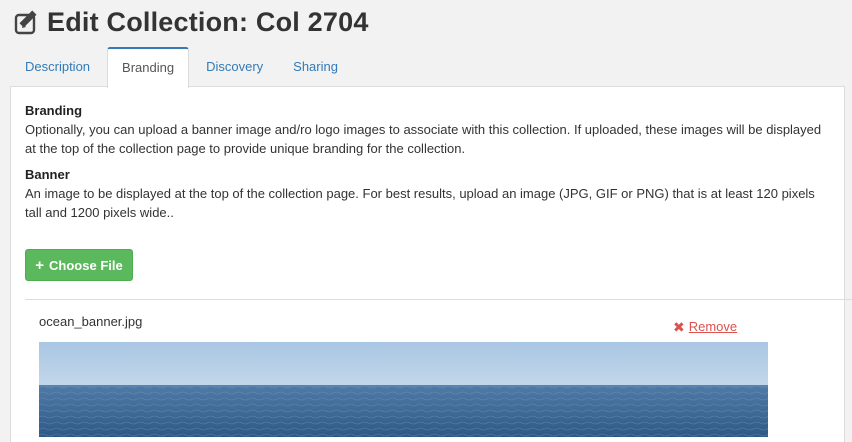  Describe the element at coordinates (91, 321) in the screenshot. I see `uploaded-file-name: ocean_banner.jpg` at that location.